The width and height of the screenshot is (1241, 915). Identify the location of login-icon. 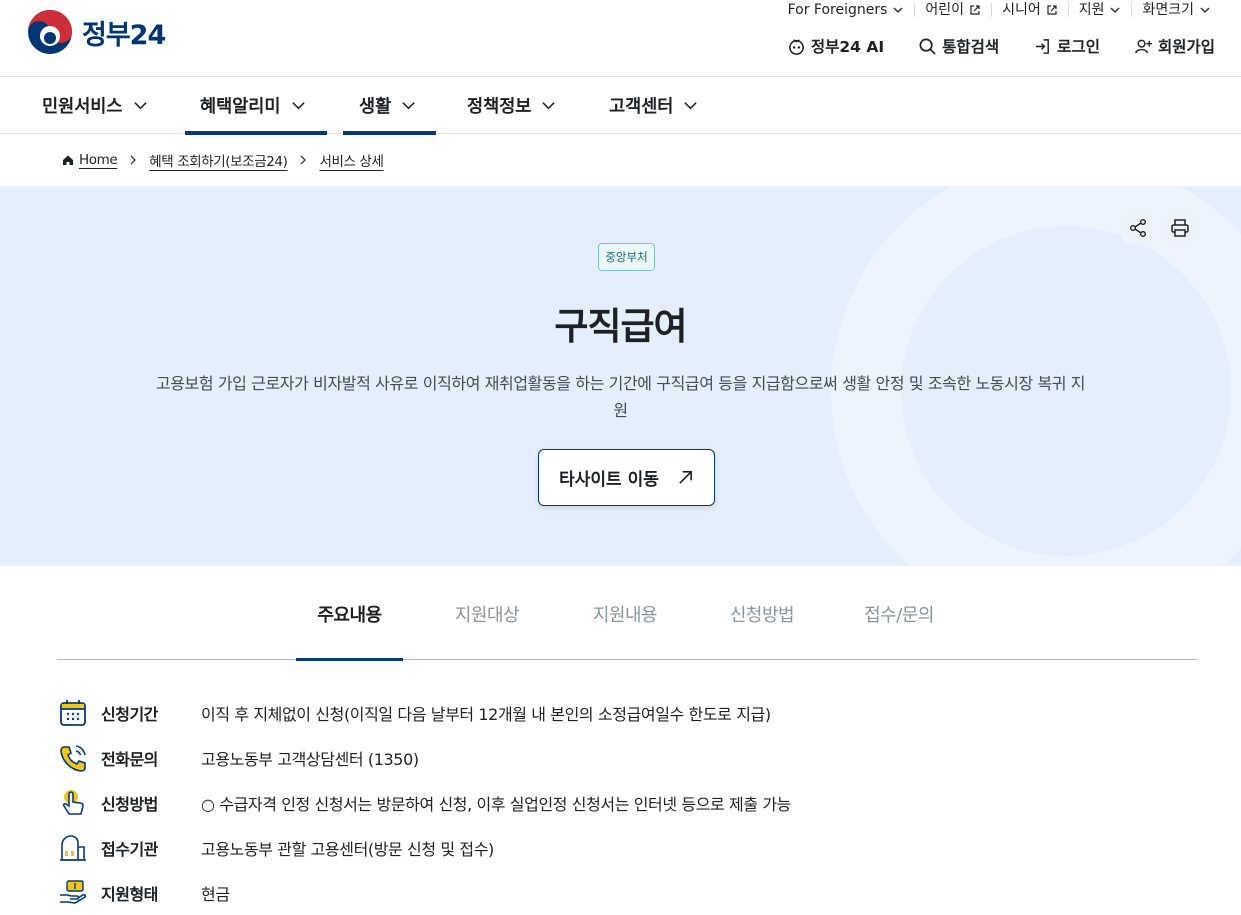
(1043, 46).